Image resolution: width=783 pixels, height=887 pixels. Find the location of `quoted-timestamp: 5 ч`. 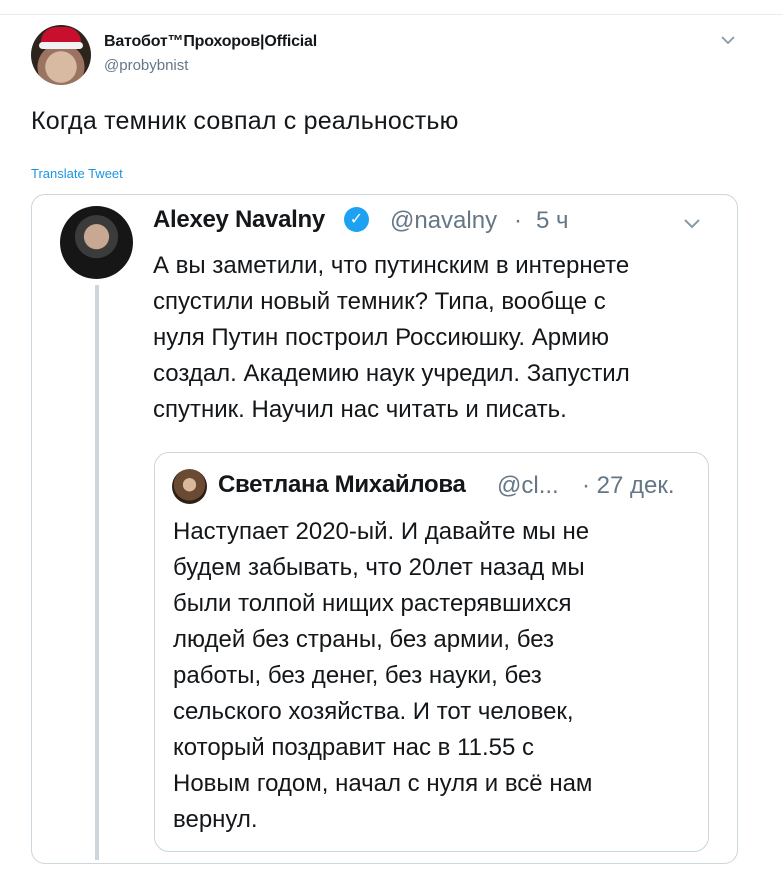

quoted-timestamp: 5 ч is located at coordinates (552, 221).